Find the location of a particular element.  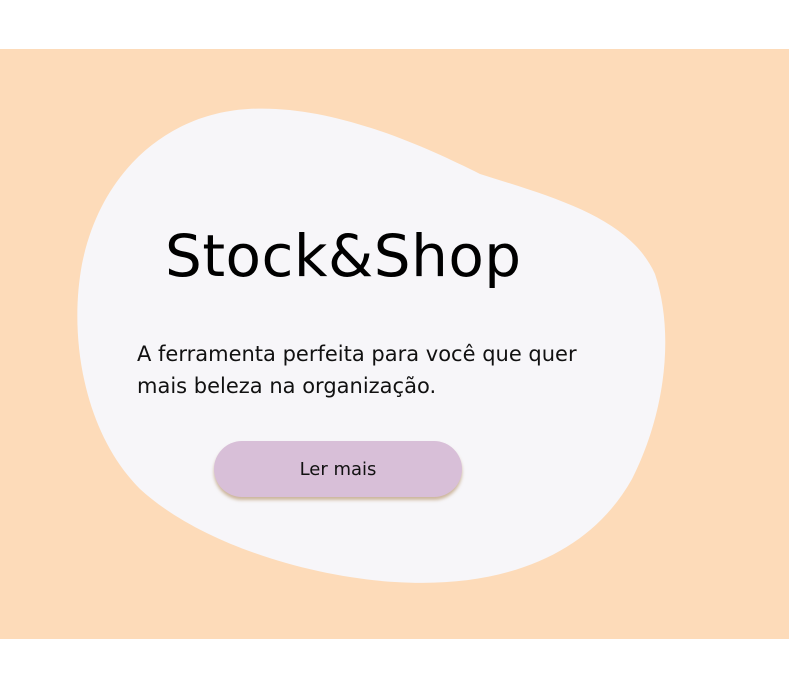

read-more-button: Ler mais is located at coordinates (338, 469).